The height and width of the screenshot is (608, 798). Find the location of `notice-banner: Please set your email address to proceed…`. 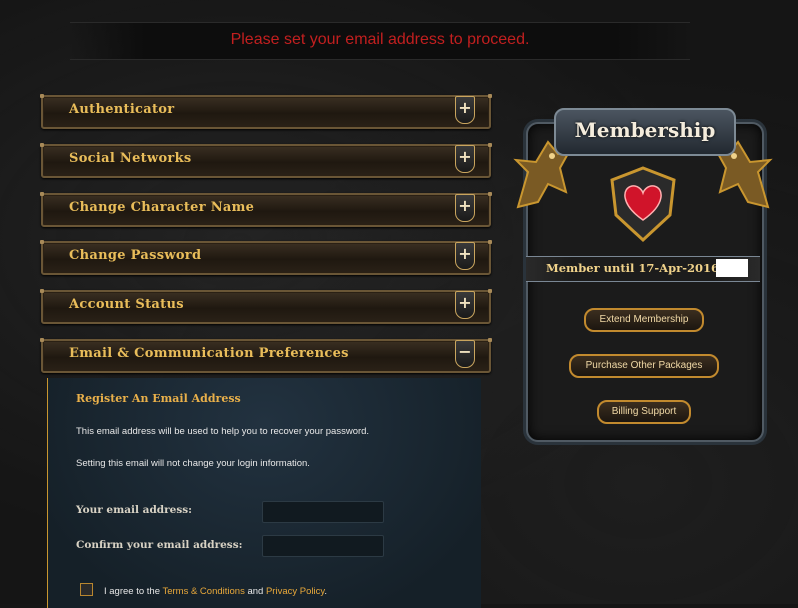

notice-banner: Please set your email address to proceed… is located at coordinates (380, 41).